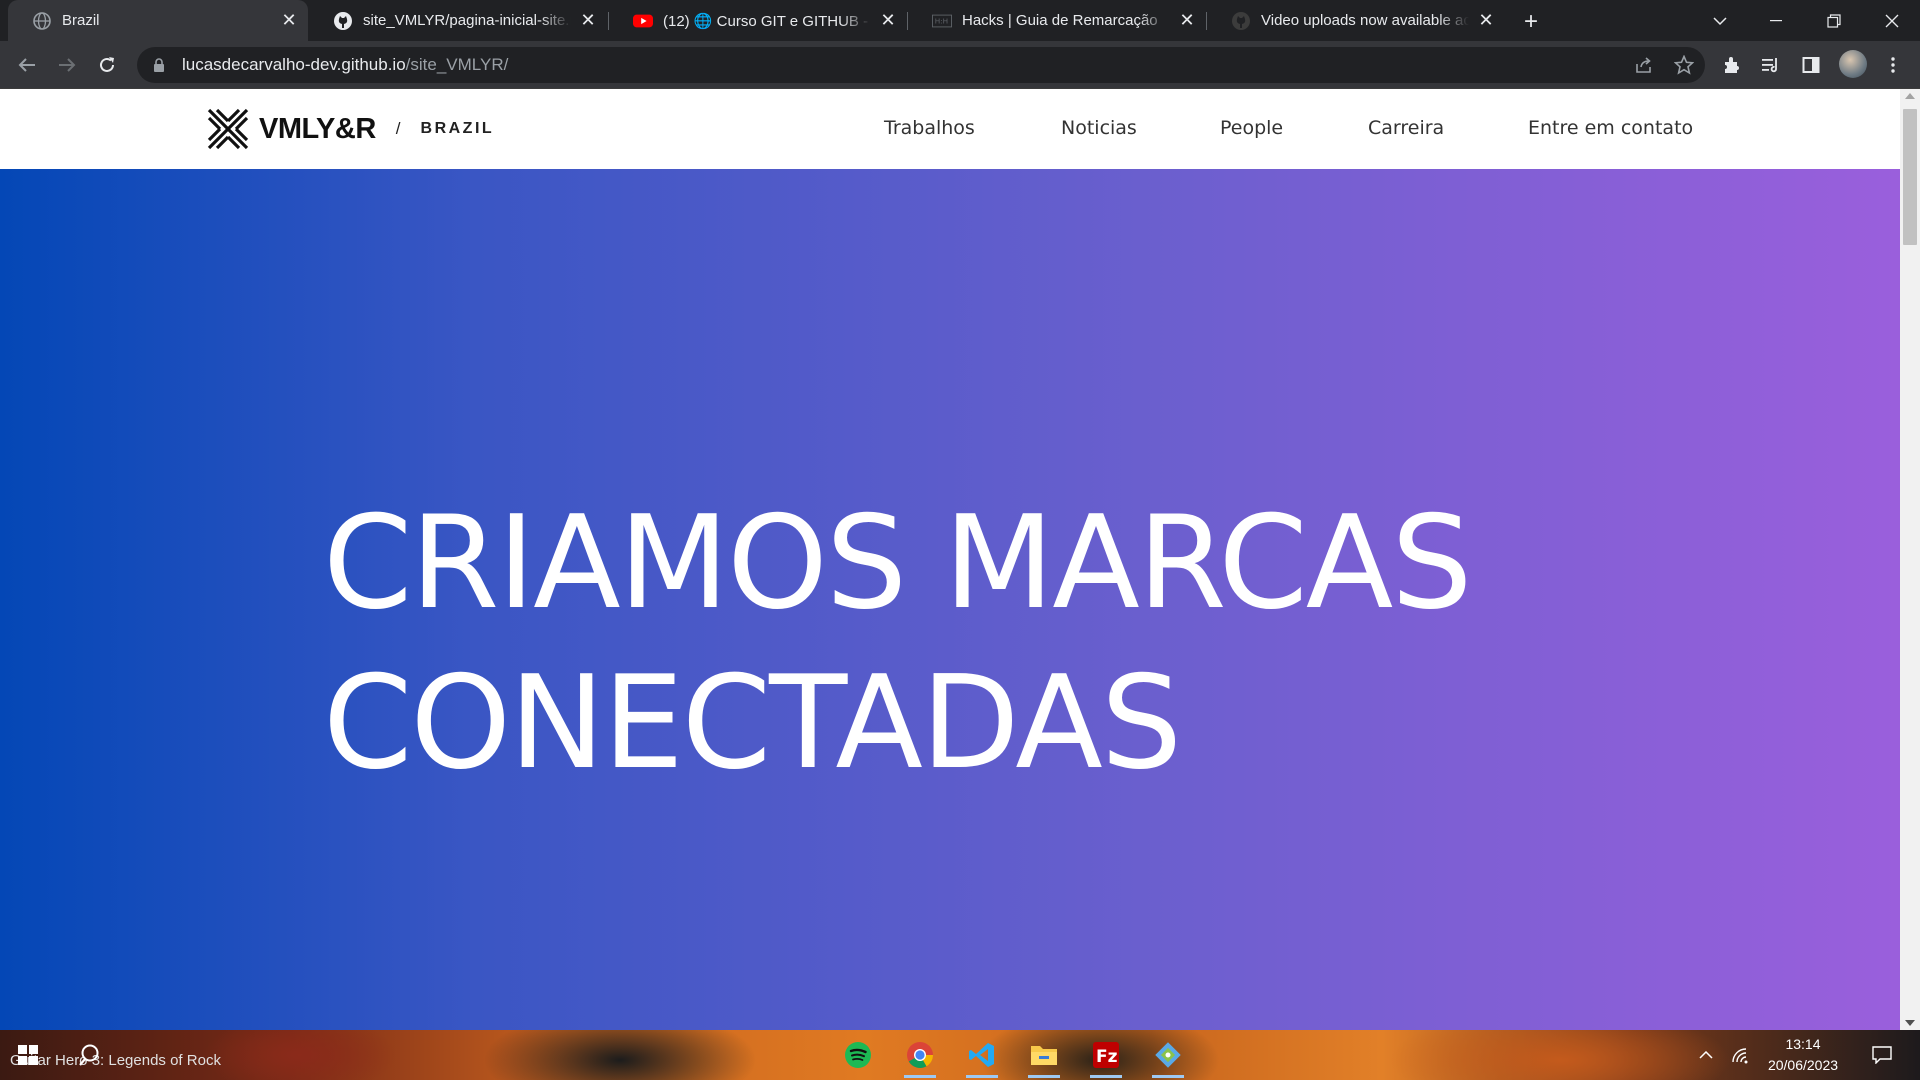 This screenshot has height=1080, width=1920. What do you see at coordinates (42, 21) in the screenshot?
I see `globe-icon` at bounding box center [42, 21].